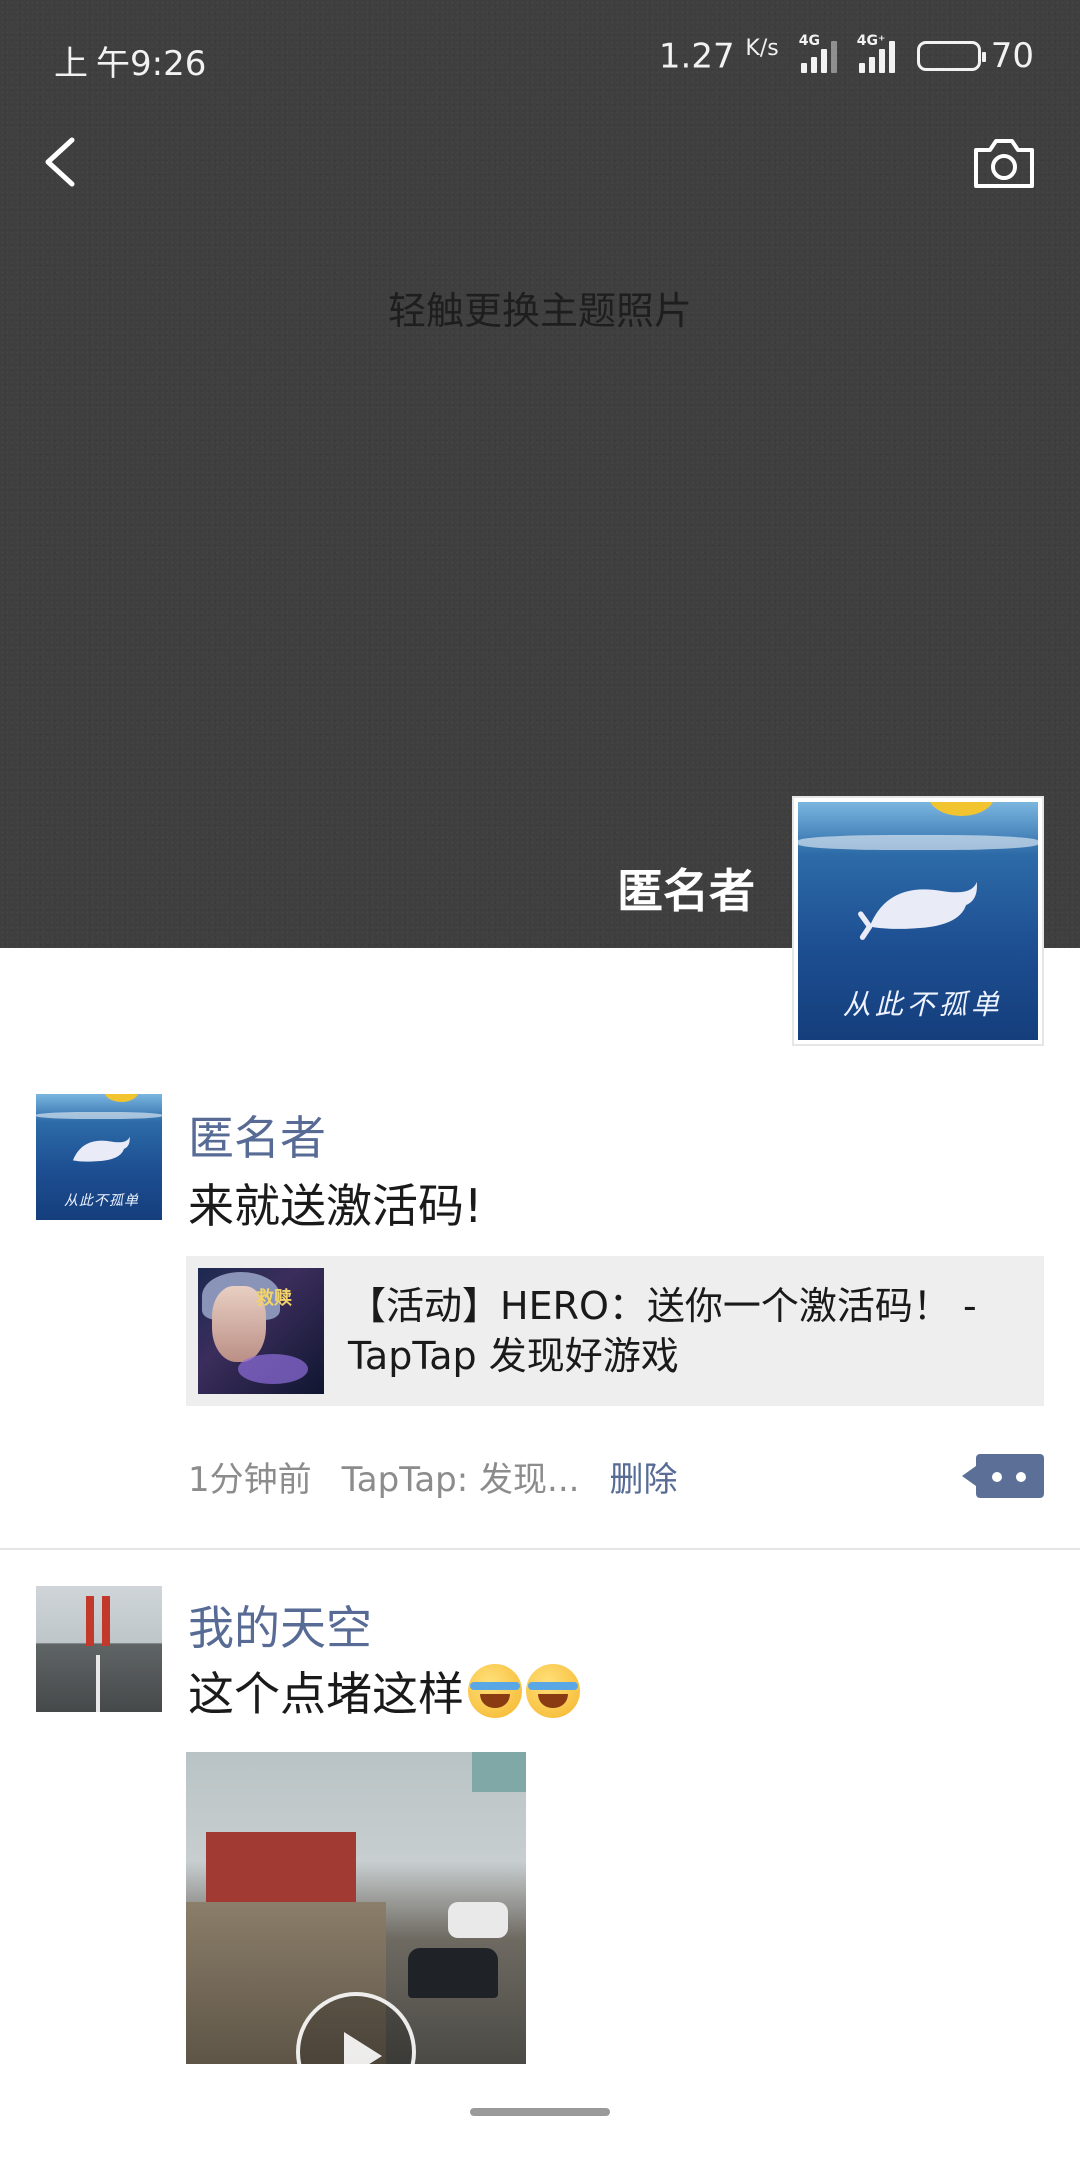 The height and width of the screenshot is (2160, 1080). What do you see at coordinates (335, 1206) in the screenshot?
I see `post-text: 来就送激活码!` at bounding box center [335, 1206].